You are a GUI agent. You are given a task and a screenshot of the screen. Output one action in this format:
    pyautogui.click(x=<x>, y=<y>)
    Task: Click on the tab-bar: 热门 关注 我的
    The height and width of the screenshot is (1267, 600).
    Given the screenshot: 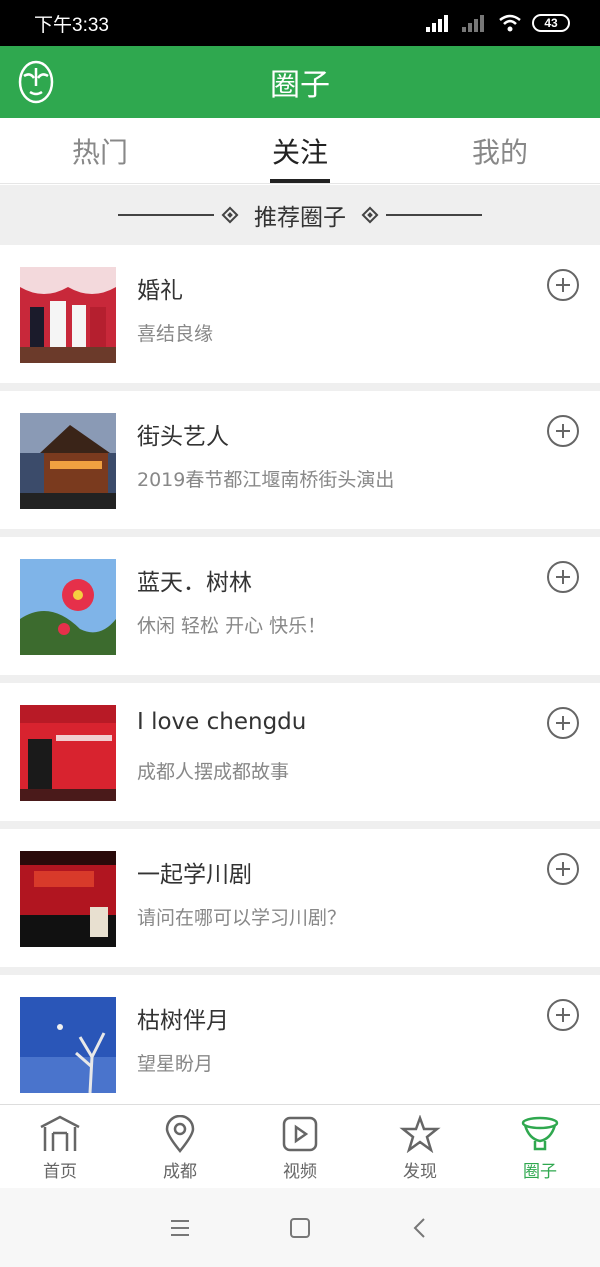 What is the action you would take?
    pyautogui.click(x=300, y=151)
    